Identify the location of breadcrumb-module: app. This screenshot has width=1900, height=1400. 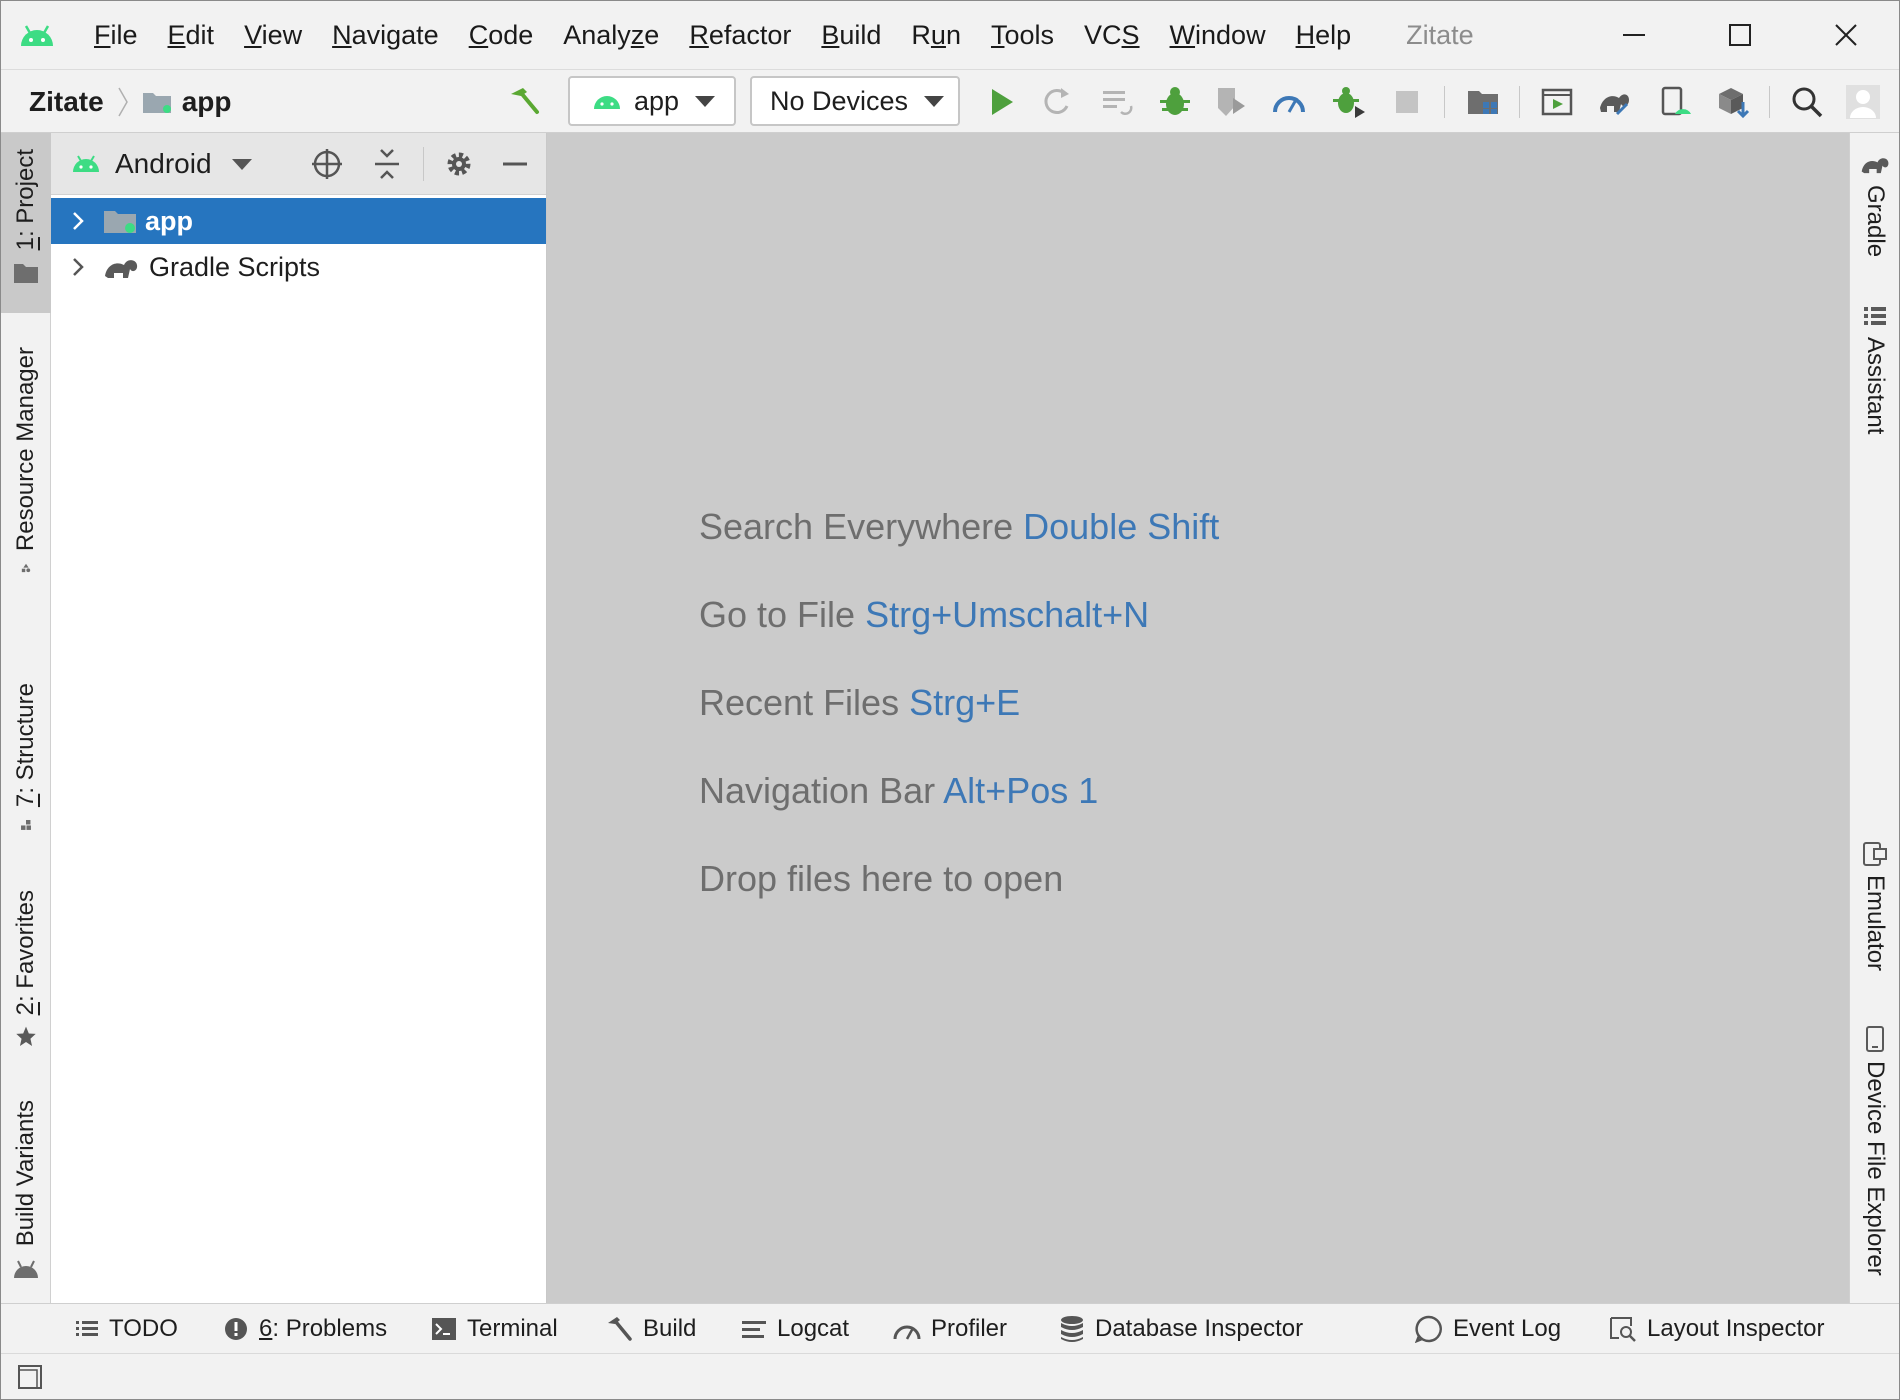
(207, 102).